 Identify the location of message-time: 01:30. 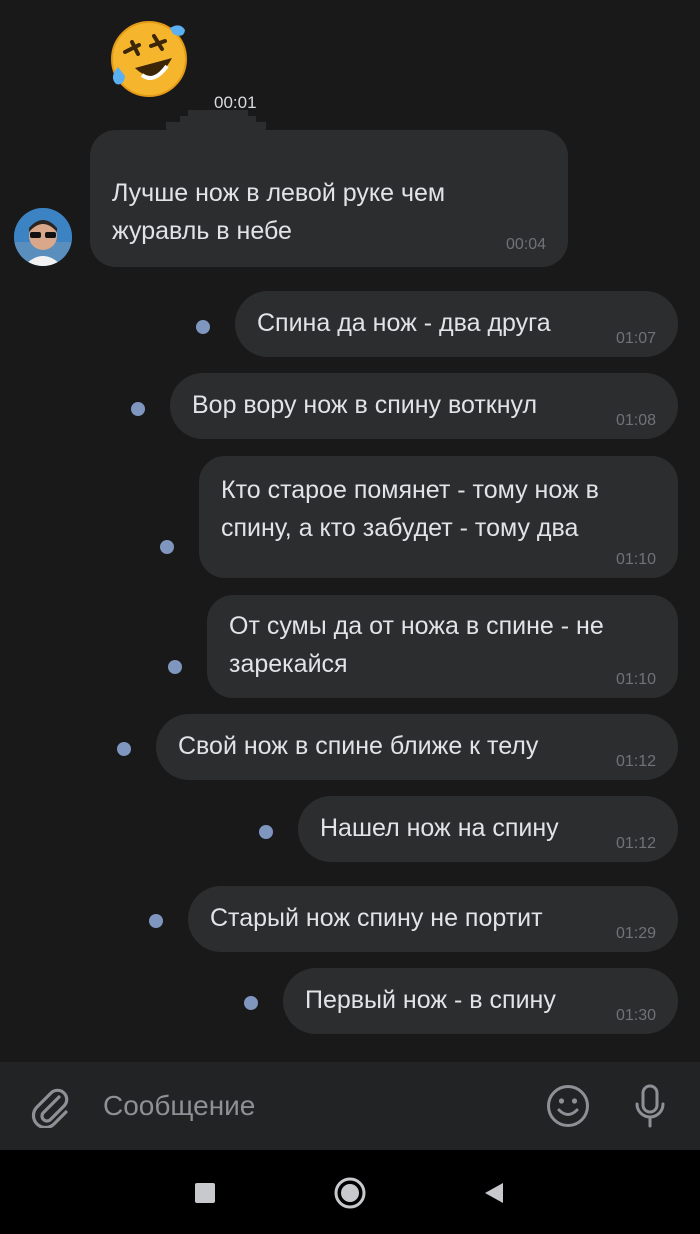
(635, 1015).